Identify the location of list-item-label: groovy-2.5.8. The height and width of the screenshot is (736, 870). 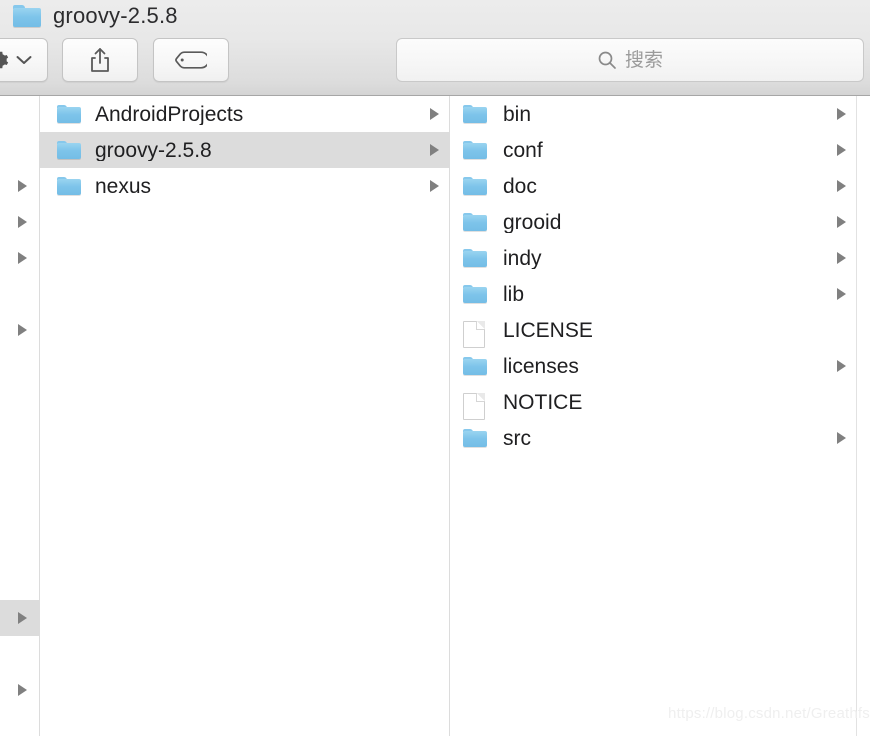
(153, 150).